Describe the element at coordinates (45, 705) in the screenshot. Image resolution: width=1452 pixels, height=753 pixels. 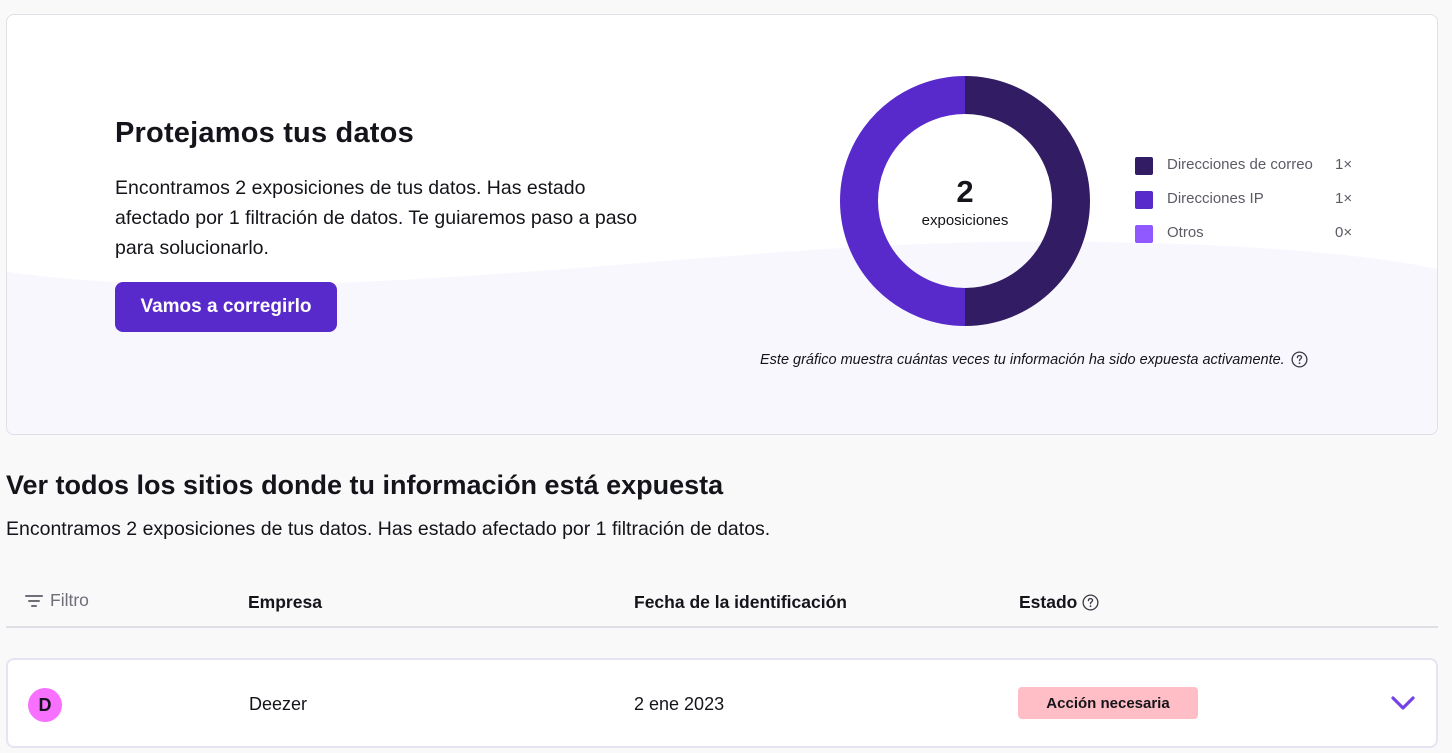
I see `company-avatar: D` at that location.